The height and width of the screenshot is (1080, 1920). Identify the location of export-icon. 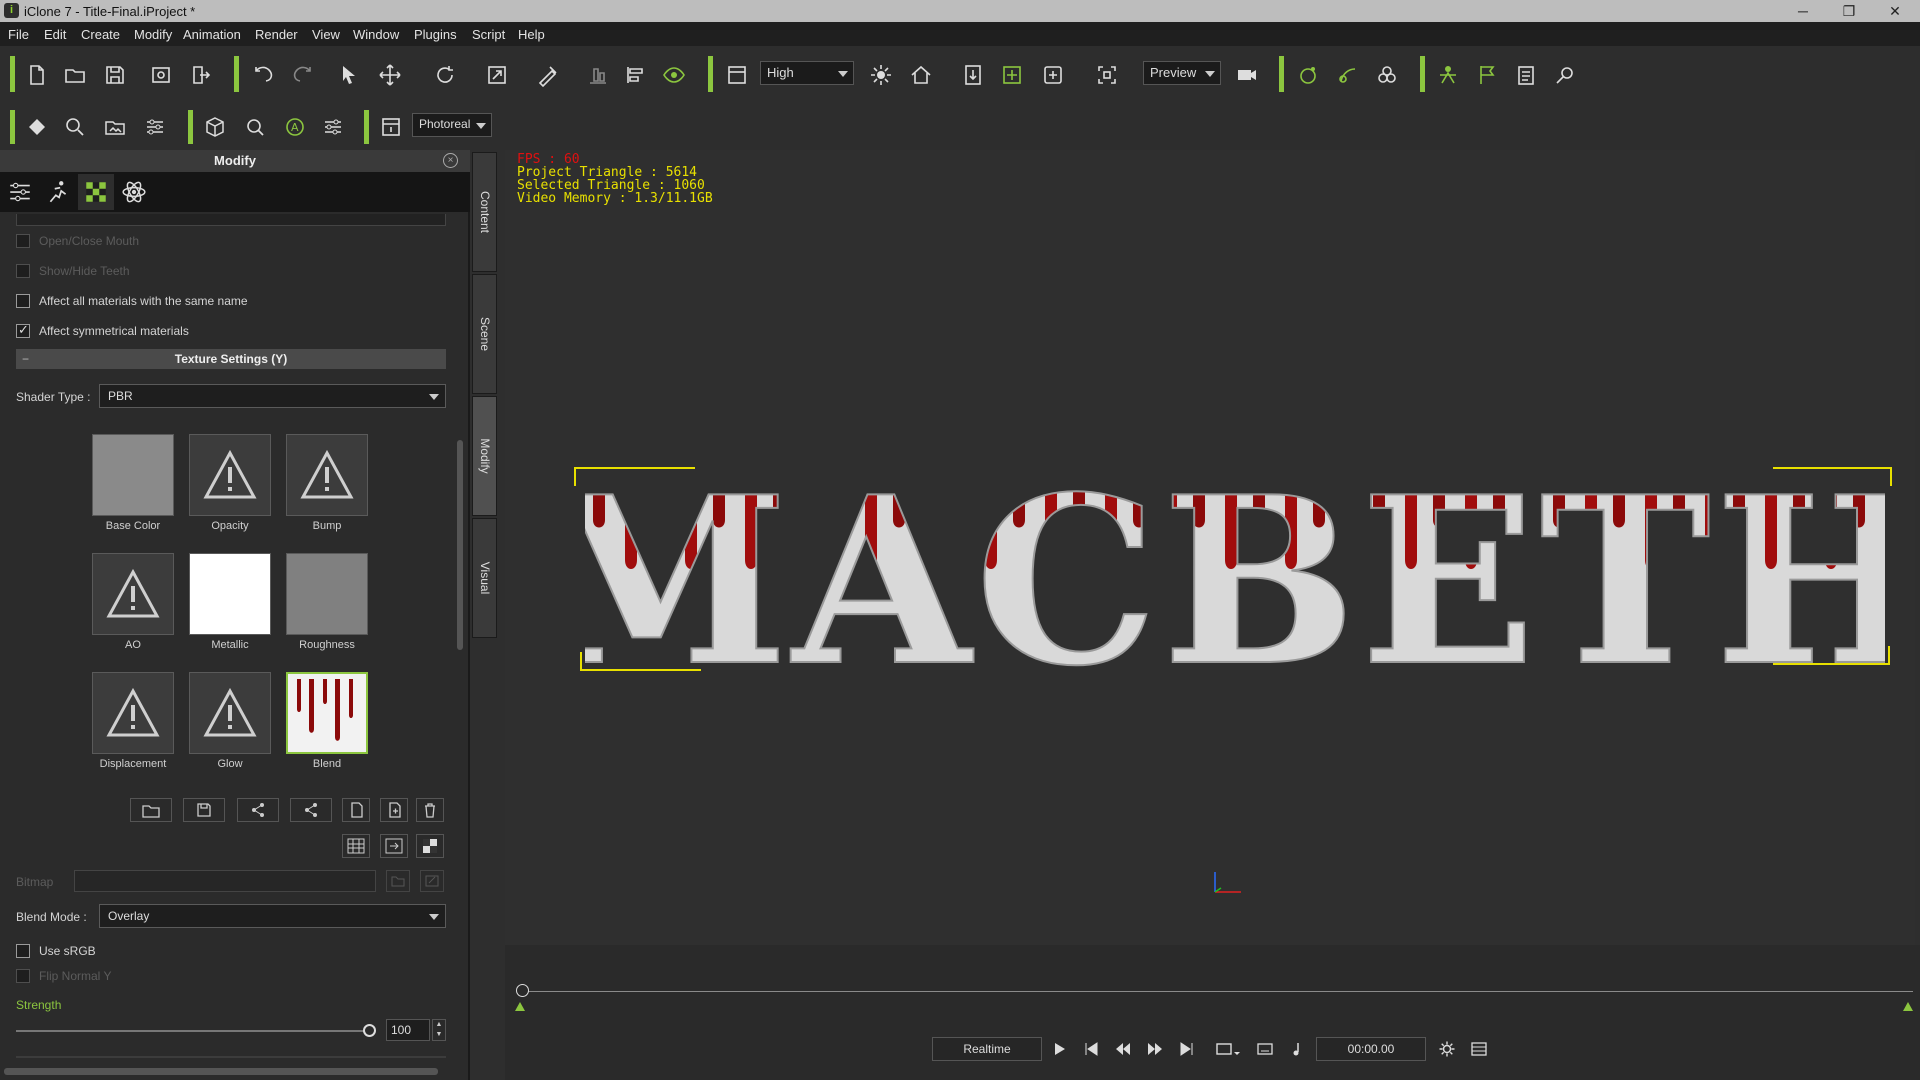
(201, 75).